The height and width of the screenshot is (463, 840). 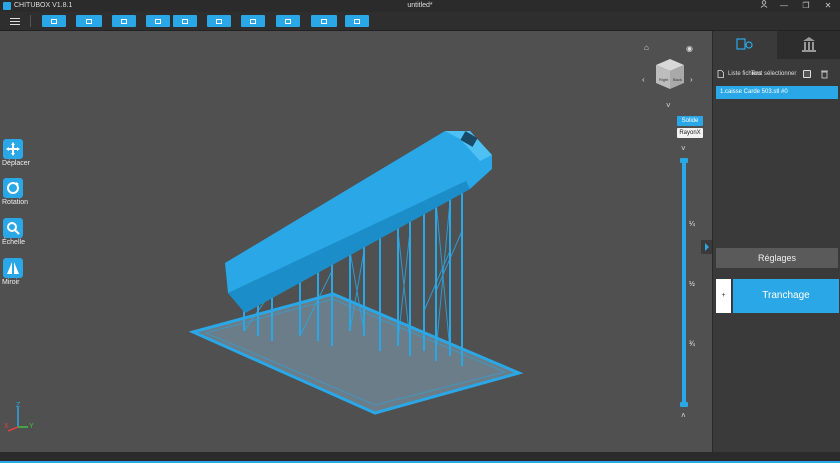 I want to click on hollow-icon, so click(x=288, y=21).